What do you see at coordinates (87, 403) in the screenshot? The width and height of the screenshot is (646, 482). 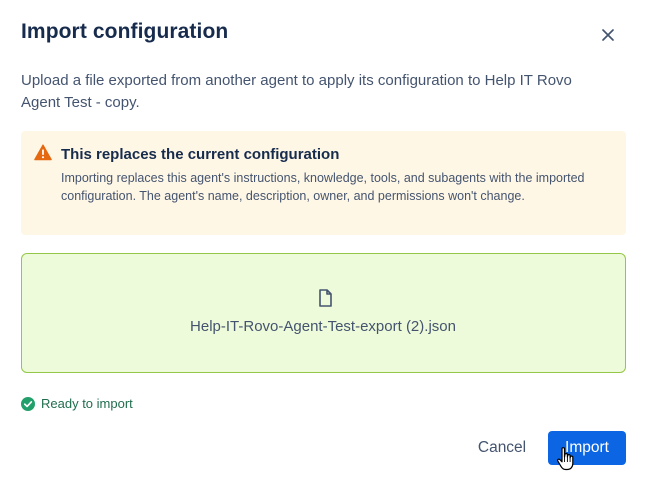 I see `status-text: Ready to import` at bounding box center [87, 403].